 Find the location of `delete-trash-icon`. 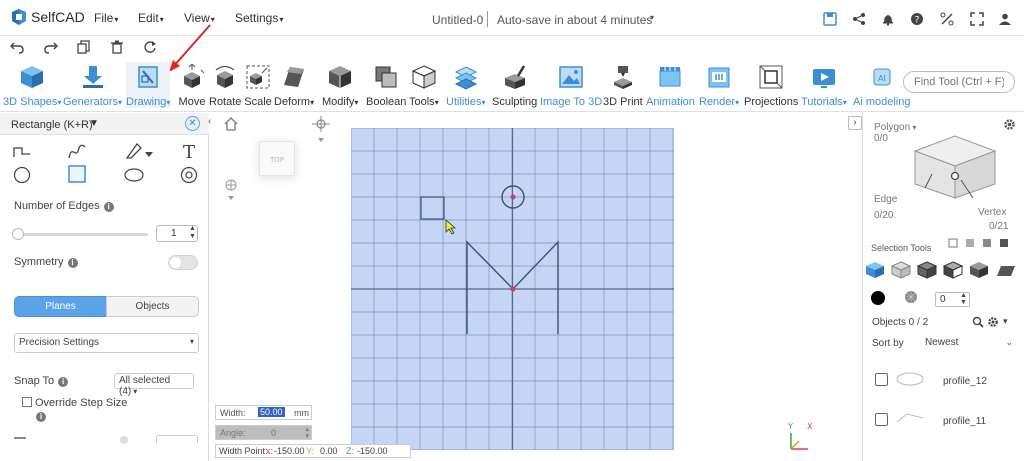

delete-trash-icon is located at coordinates (117, 47).